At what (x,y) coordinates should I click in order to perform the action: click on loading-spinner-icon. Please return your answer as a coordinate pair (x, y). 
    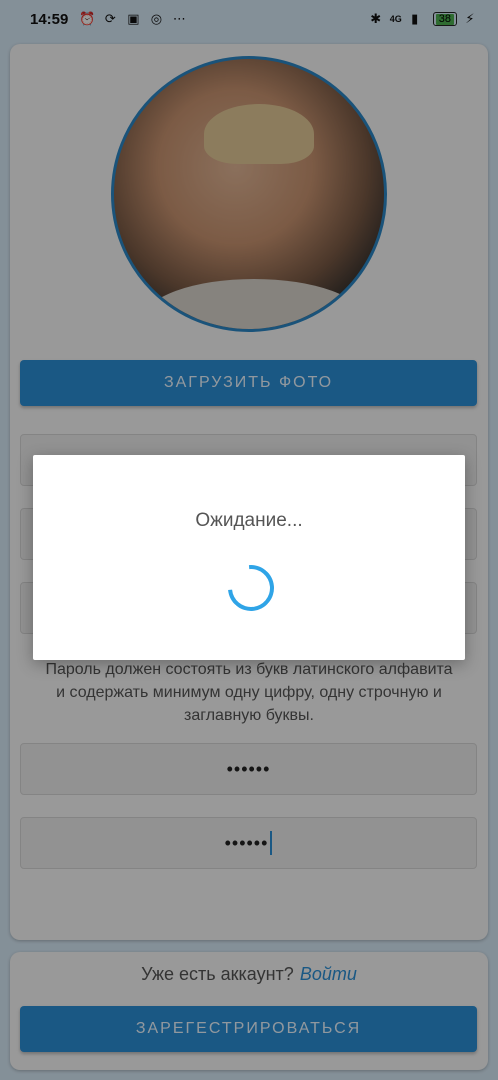
    Looking at the image, I should click on (251, 588).